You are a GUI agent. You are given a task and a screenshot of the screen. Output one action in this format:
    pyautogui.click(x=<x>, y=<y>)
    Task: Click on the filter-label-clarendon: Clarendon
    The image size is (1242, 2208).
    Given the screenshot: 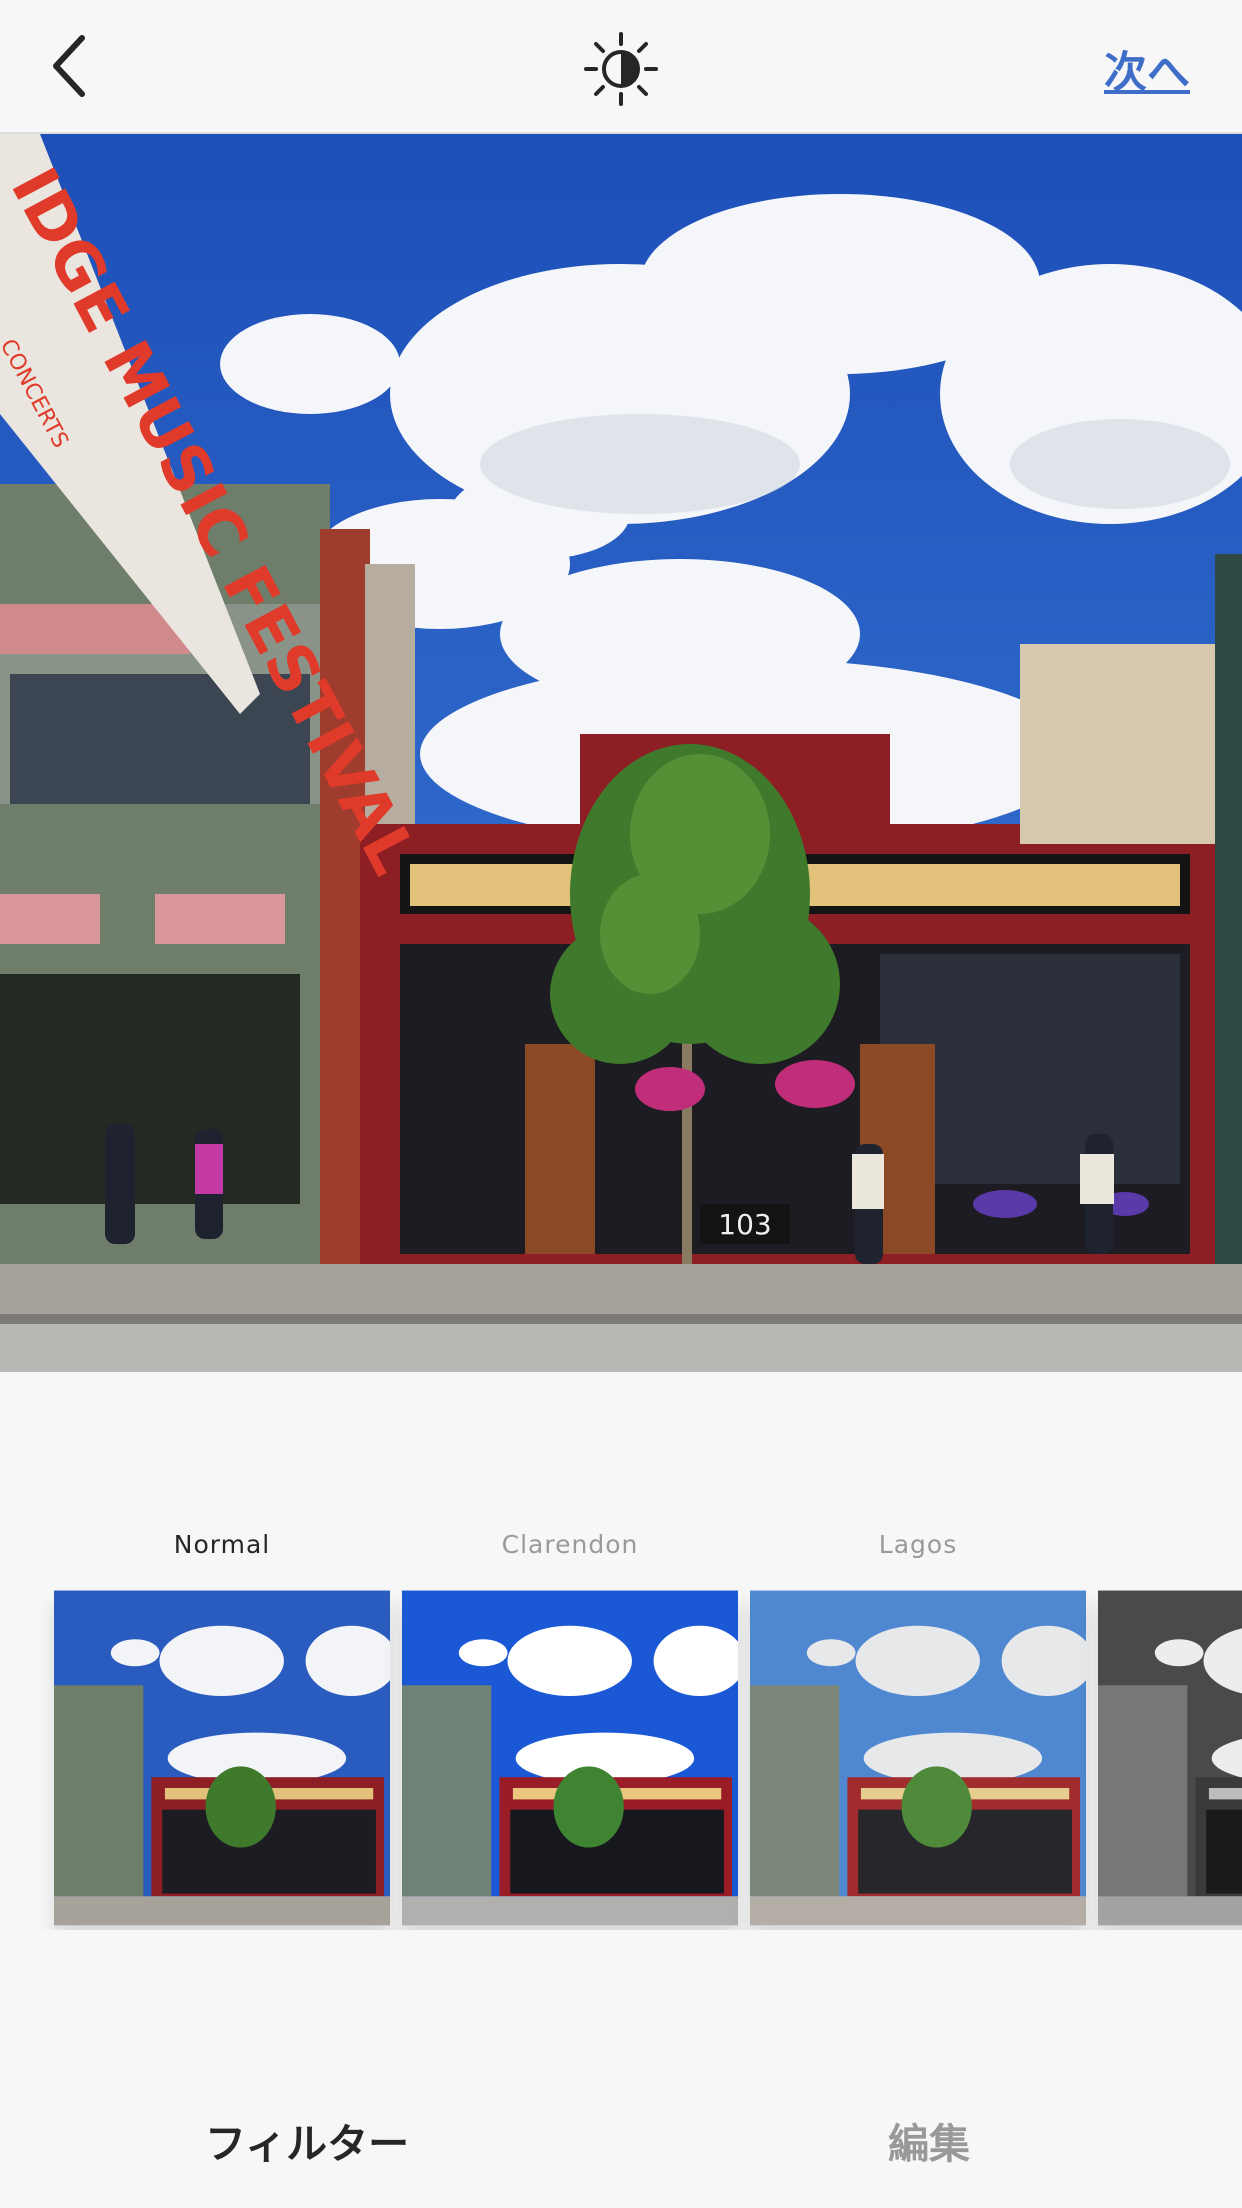 What is the action you would take?
    pyautogui.click(x=570, y=1544)
    